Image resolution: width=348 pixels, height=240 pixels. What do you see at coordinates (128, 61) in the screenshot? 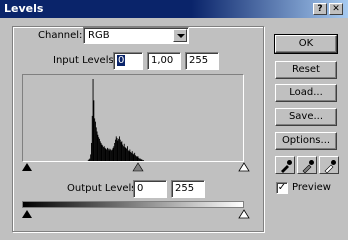
I see `input-black-field: 0` at bounding box center [128, 61].